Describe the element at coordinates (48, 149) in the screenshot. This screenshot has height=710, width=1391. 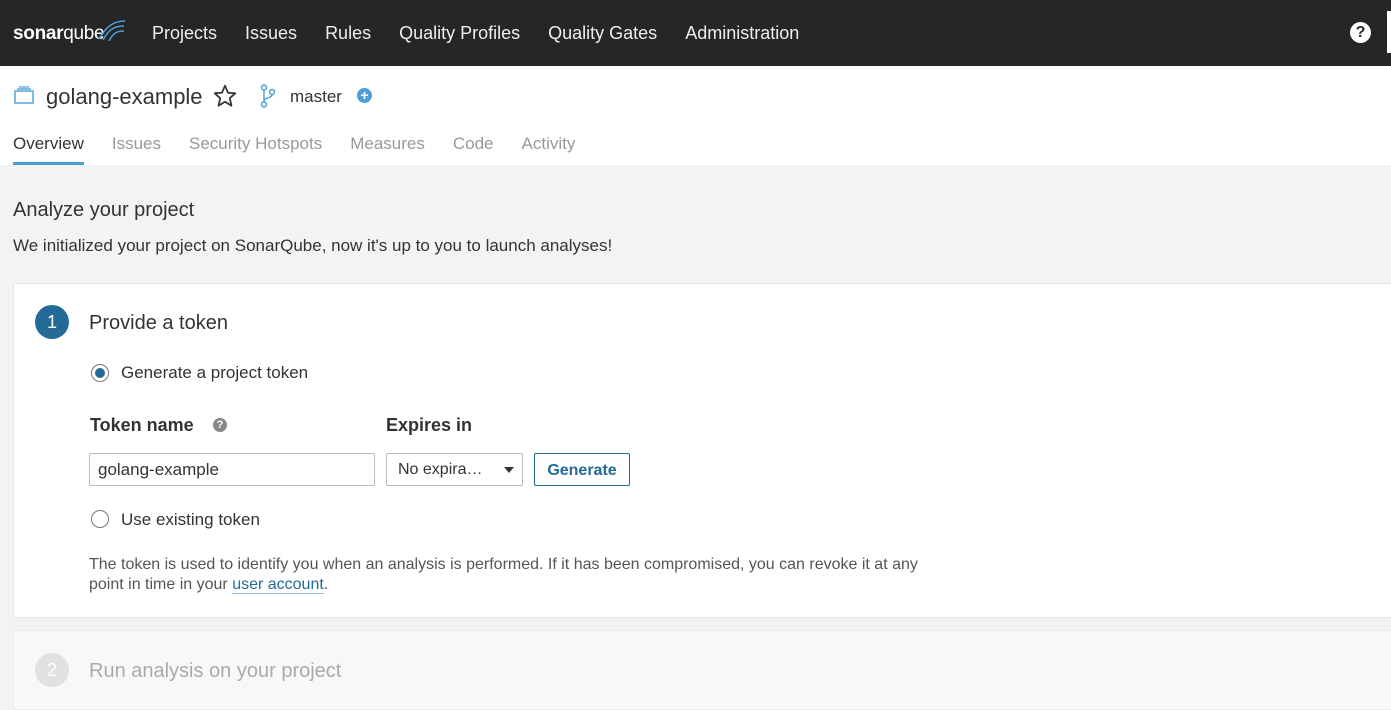
I see `tab-overview: Overview` at that location.